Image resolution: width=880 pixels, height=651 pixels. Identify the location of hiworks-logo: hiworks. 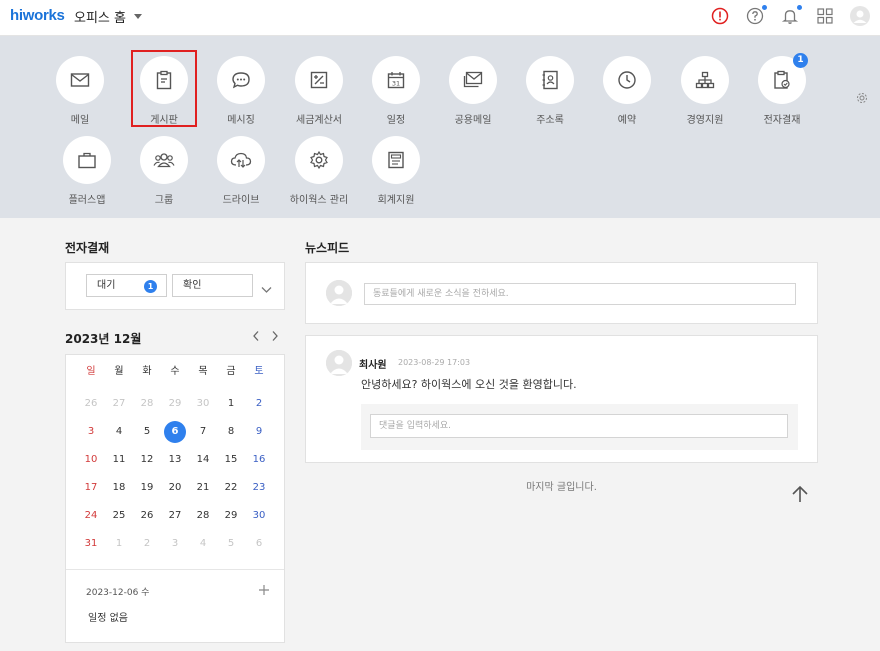
(37, 15).